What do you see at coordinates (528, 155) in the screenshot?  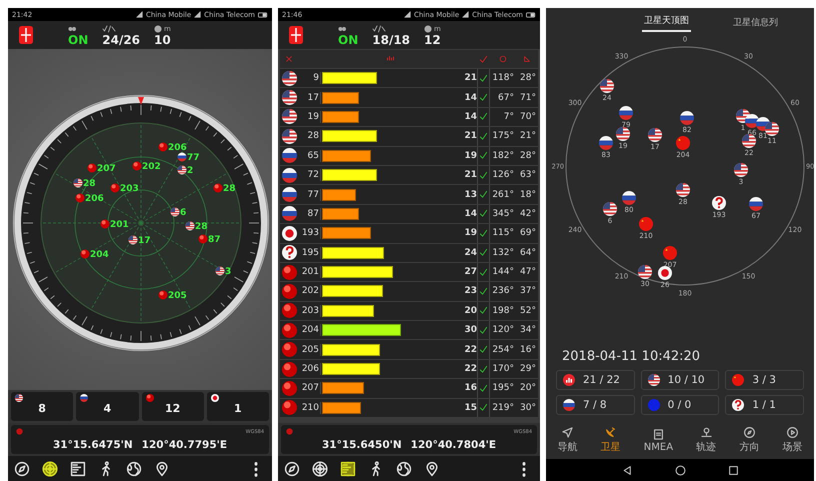 I see `elevation-value: 28°` at bounding box center [528, 155].